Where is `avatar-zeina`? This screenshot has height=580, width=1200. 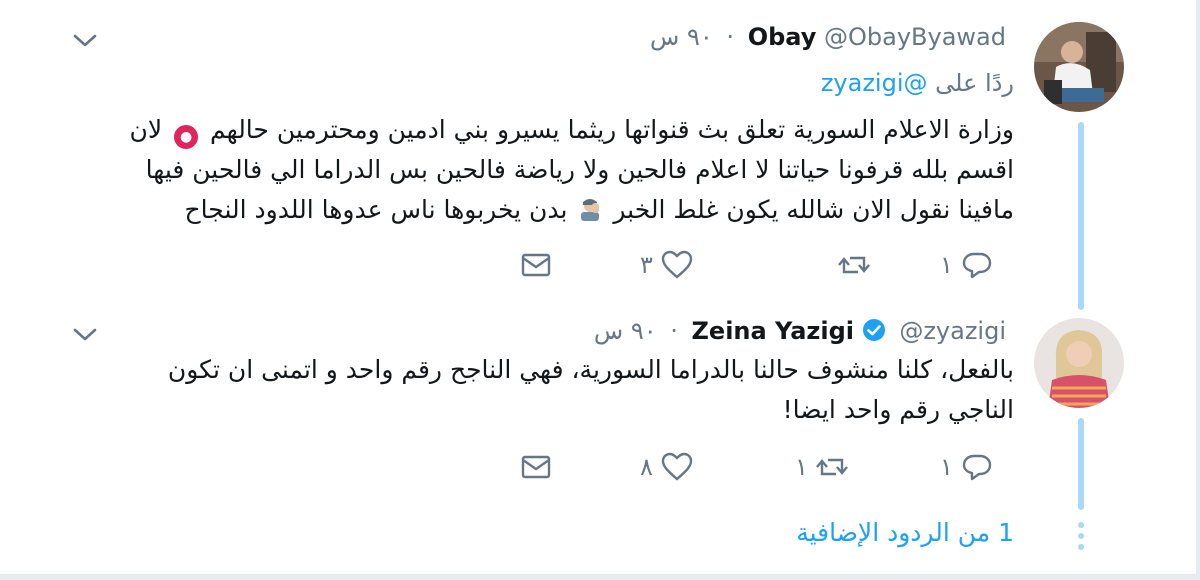
avatar-zeina is located at coordinates (1079, 363).